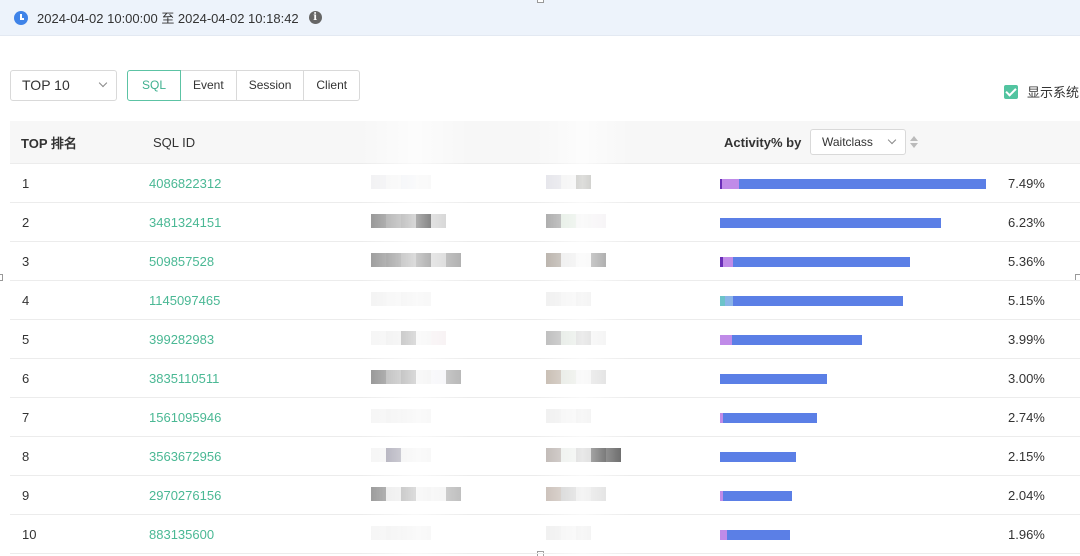 The width and height of the screenshot is (1080, 556). Describe the element at coordinates (185, 222) in the screenshot. I see `sql-id-link: 3481324151` at that location.